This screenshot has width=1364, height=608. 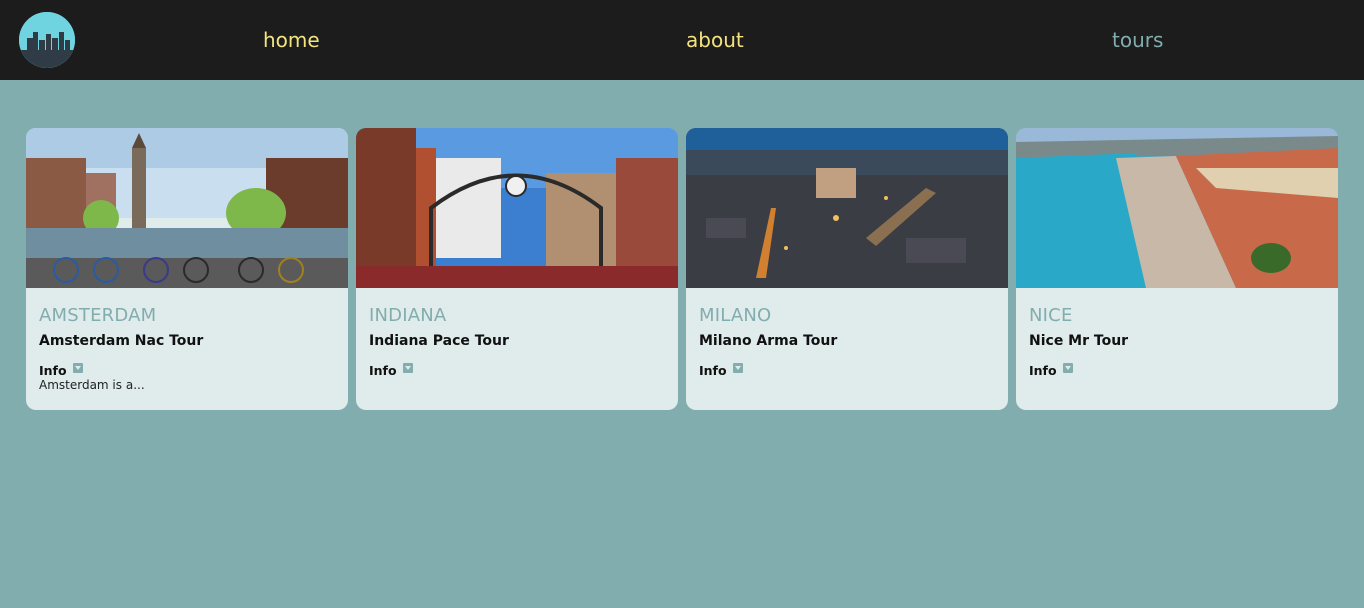 I want to click on tour-name: Indiana Pace Tour, so click(x=439, y=341).